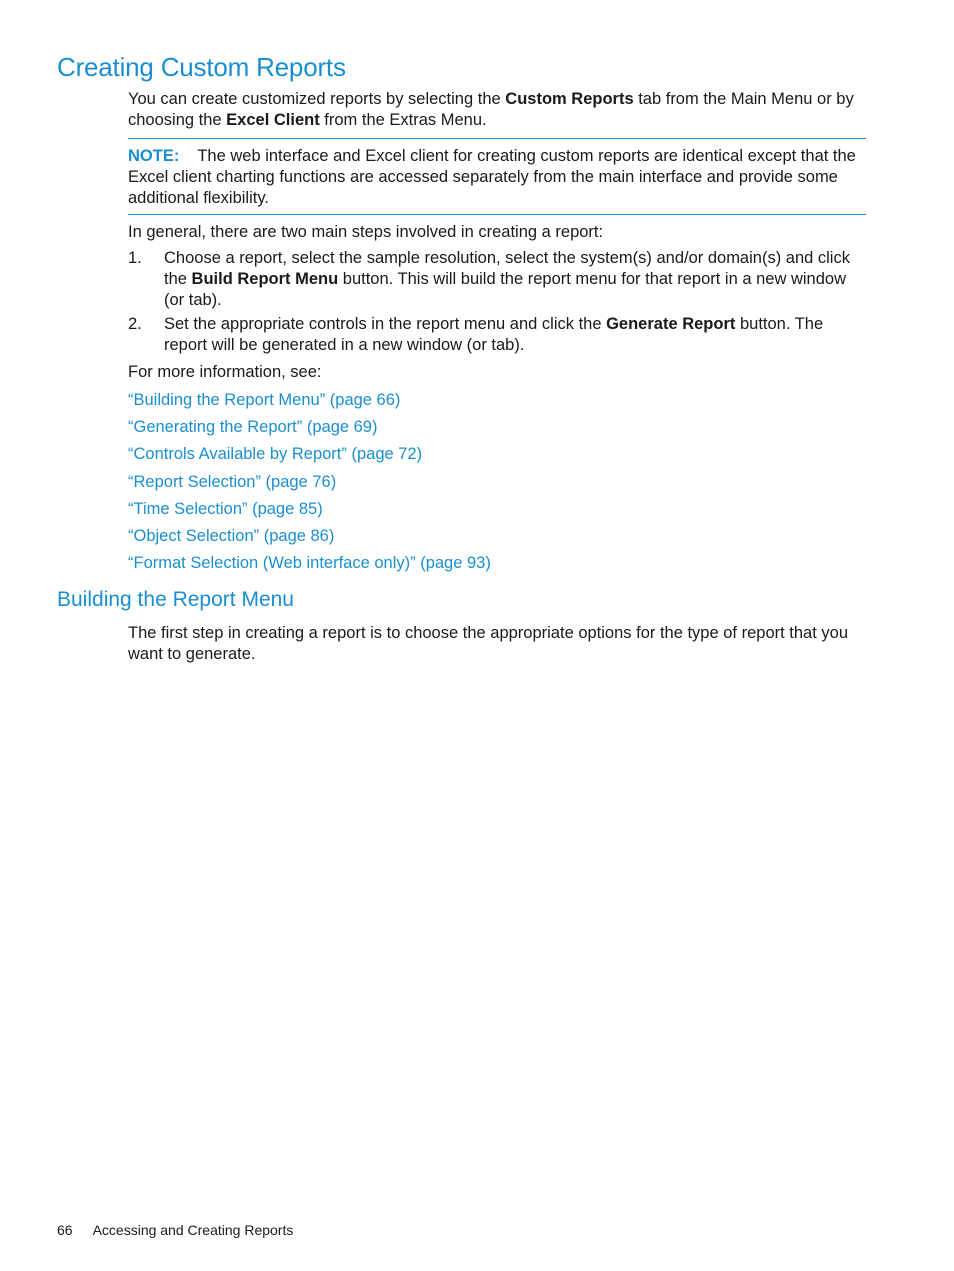 The height and width of the screenshot is (1271, 954). I want to click on link-object-selection: “Object Selection” (page 86), so click(231, 536).